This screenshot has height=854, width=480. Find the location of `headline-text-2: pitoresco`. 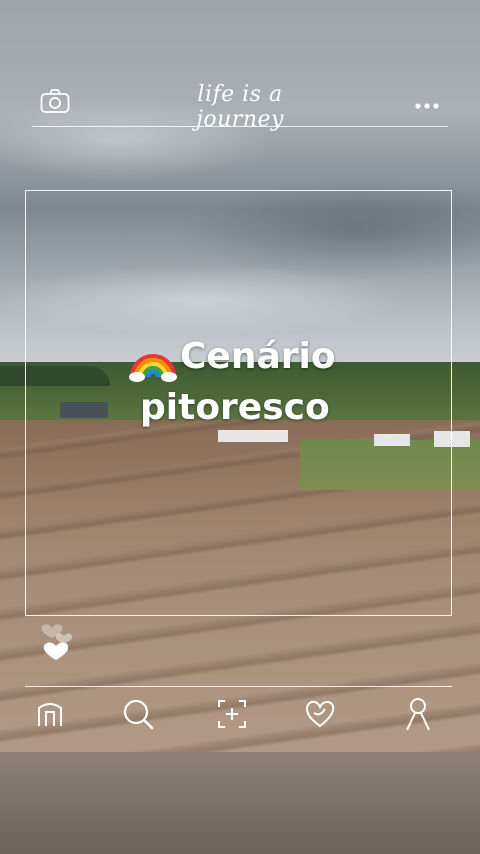

headline-text-2: pitoresco is located at coordinates (235, 407).